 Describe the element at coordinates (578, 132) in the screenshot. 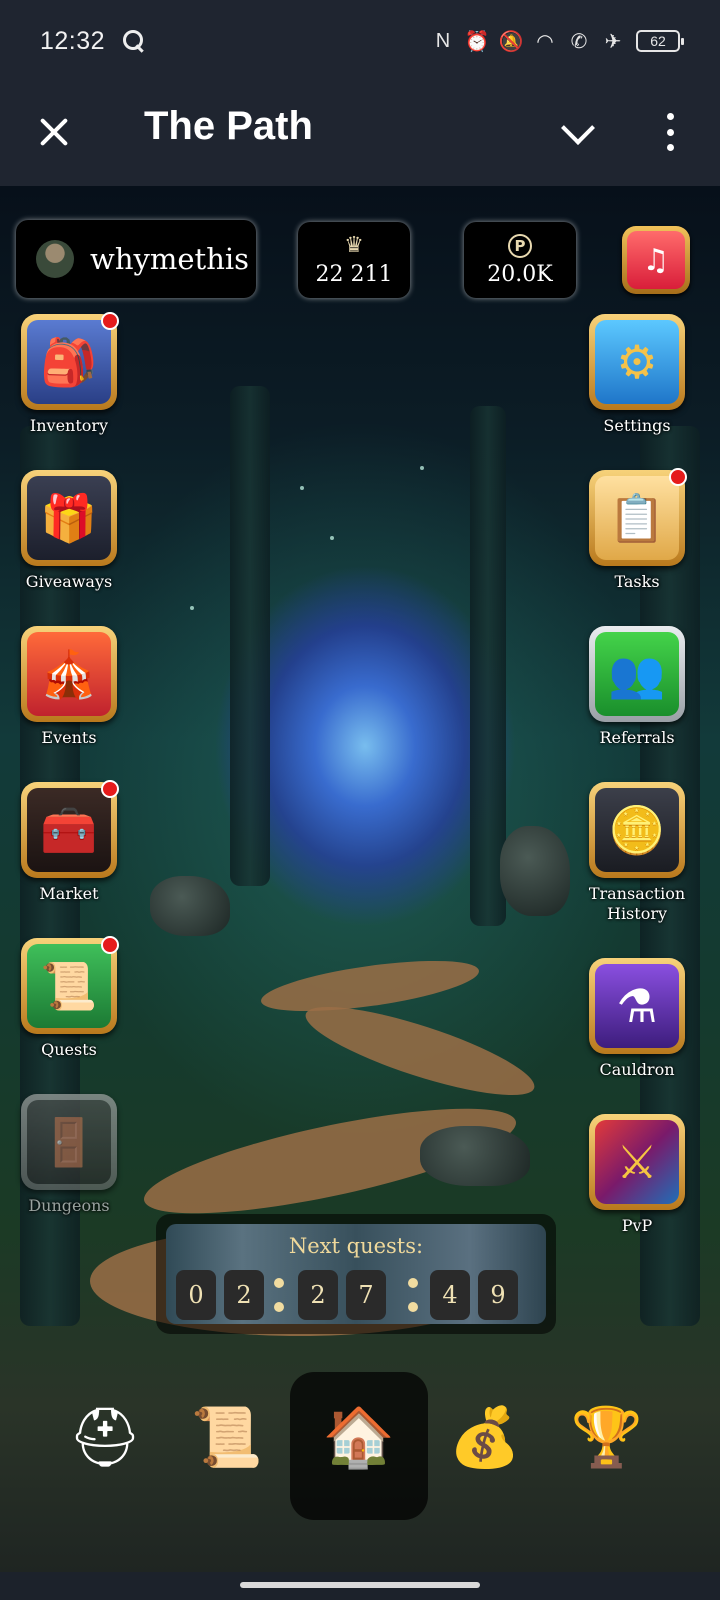

I see `chevron-down-icon` at that location.